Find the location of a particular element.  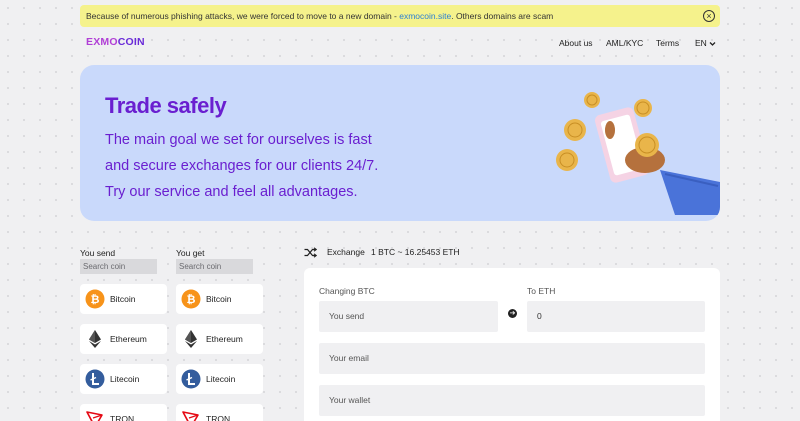

send-coin-bitcoin: ₿ Bitcoin is located at coordinates (123, 299).